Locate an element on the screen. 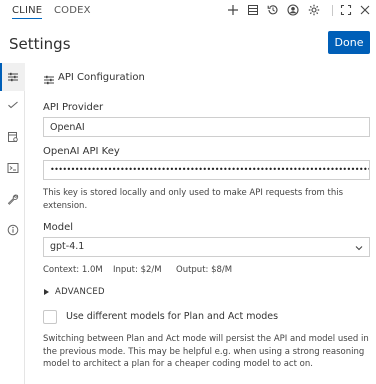  gear-icon is located at coordinates (314, 10).